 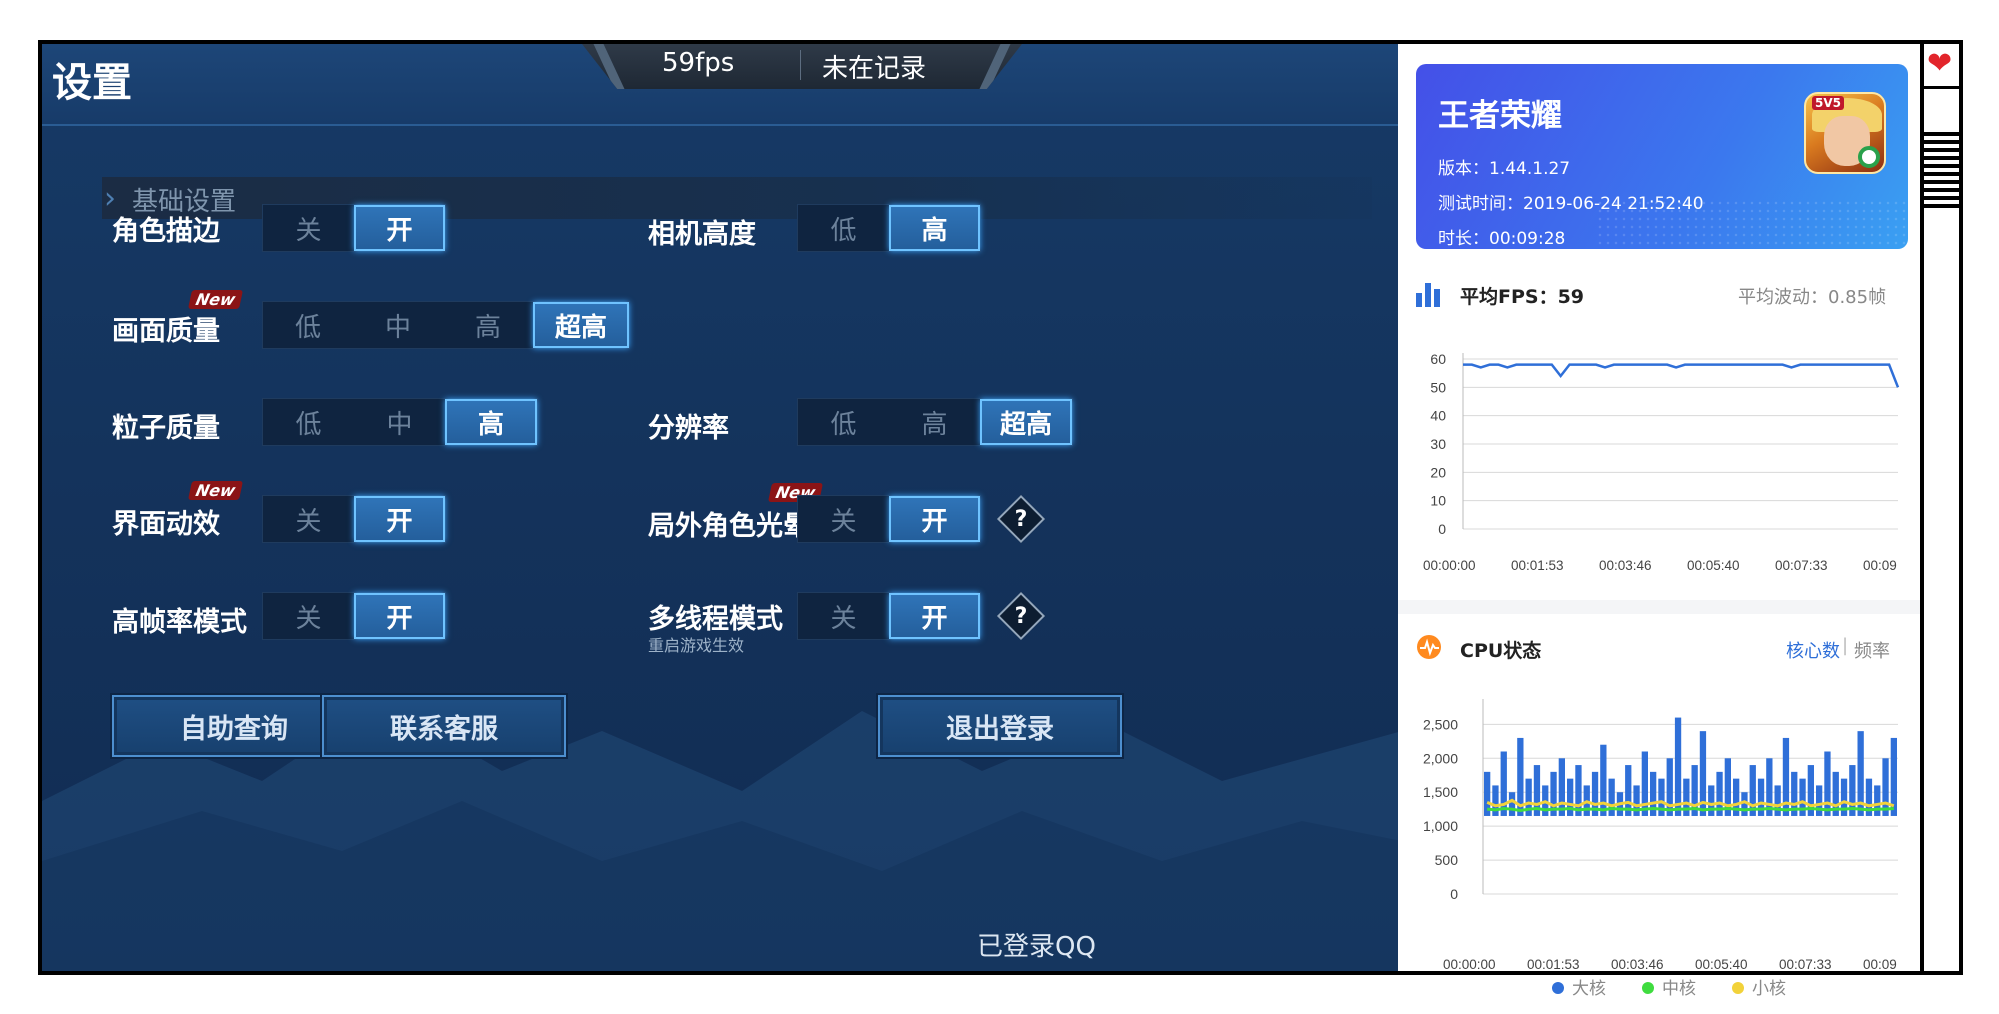 What do you see at coordinates (1845, 133) in the screenshot?
I see `game-app-icon: 5V5` at bounding box center [1845, 133].